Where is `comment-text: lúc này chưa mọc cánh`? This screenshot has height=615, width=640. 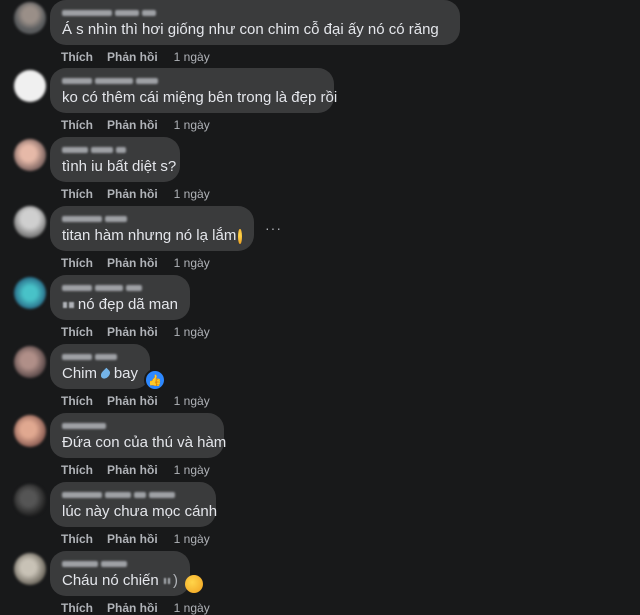 comment-text: lúc này chưa mọc cánh is located at coordinates (140, 511).